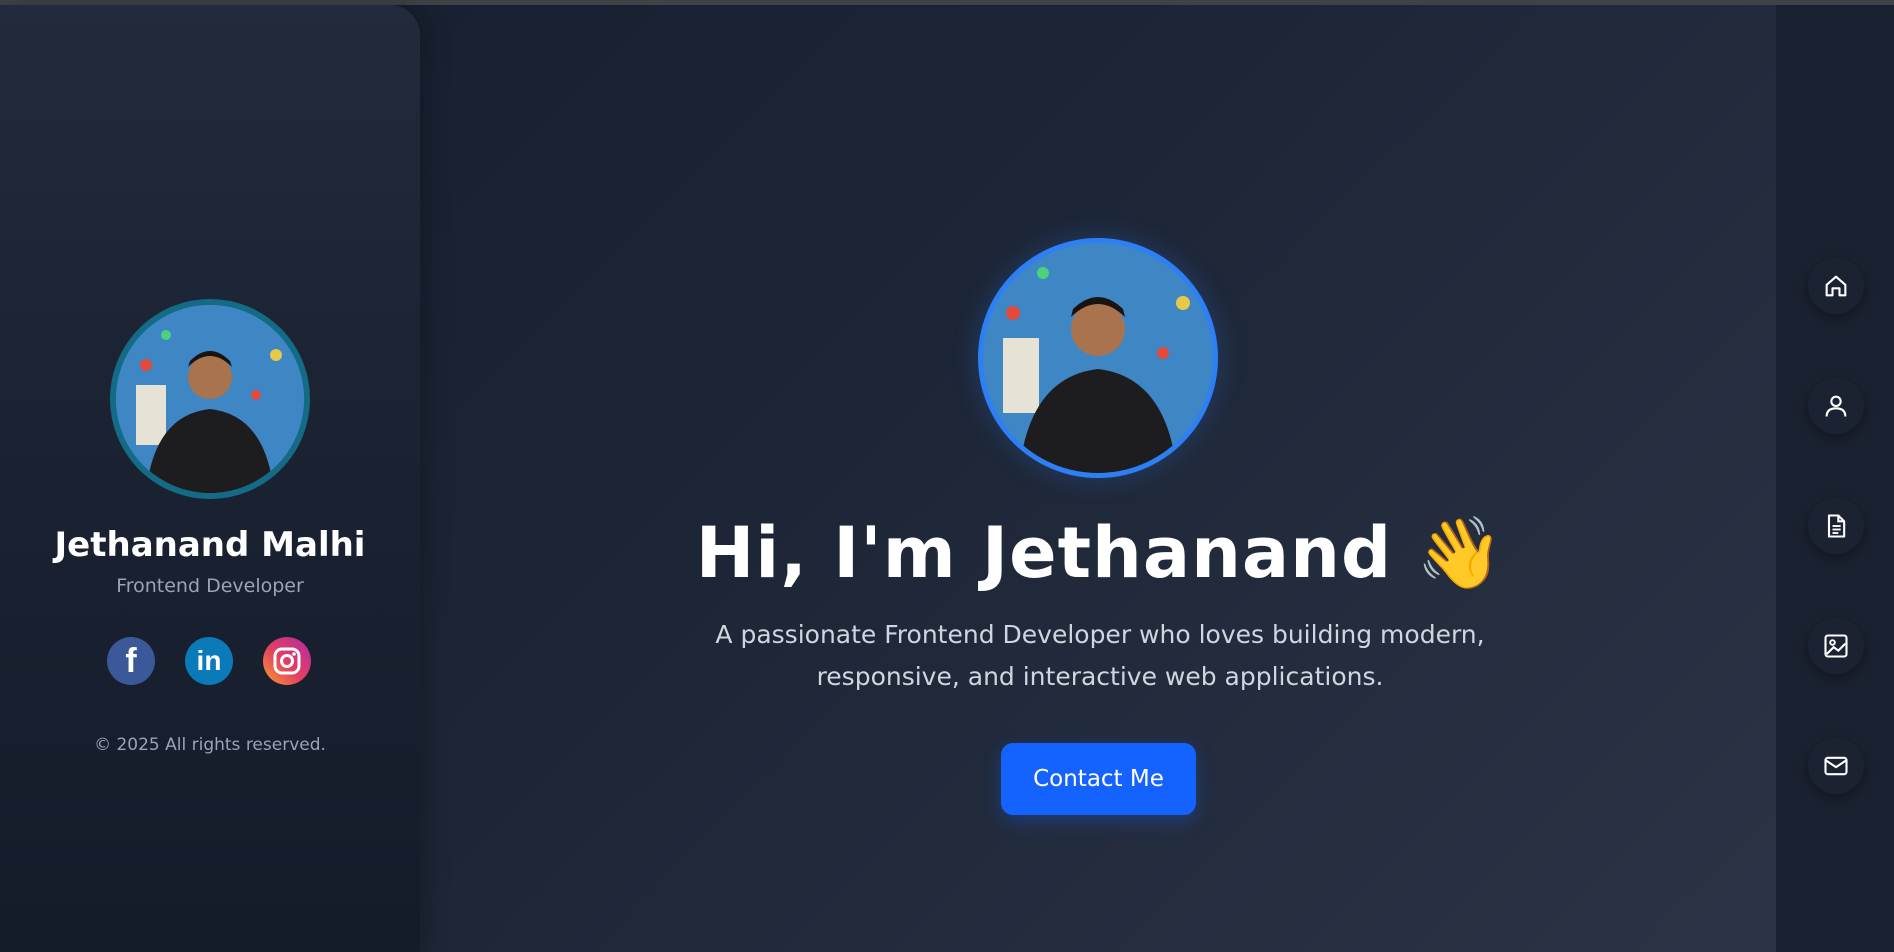  I want to click on user-icon, so click(1836, 406).